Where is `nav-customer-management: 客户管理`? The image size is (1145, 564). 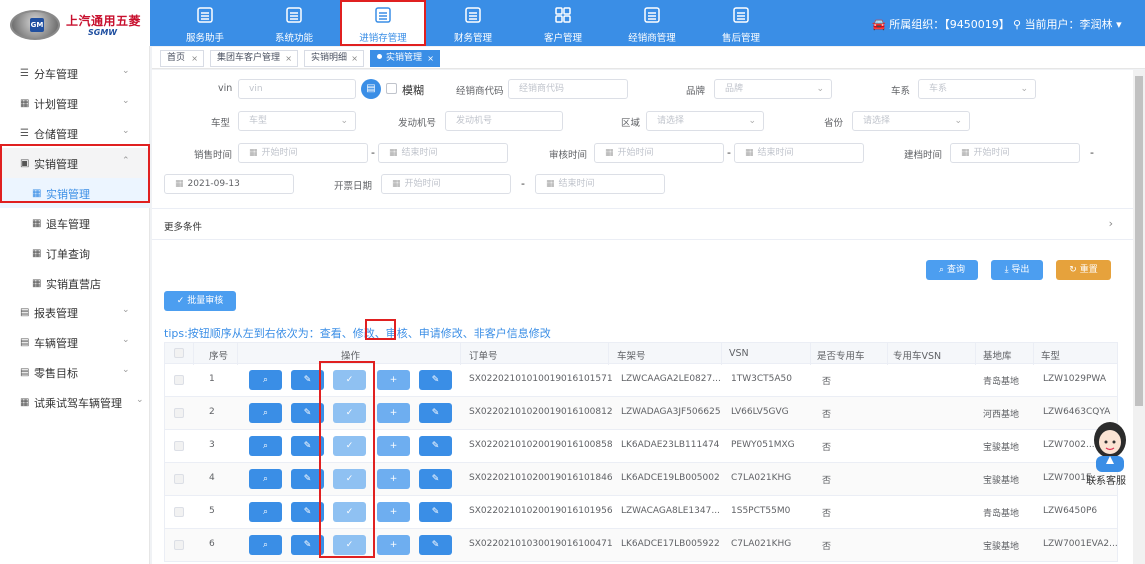 nav-customer-management: 客户管理 is located at coordinates (563, 23).